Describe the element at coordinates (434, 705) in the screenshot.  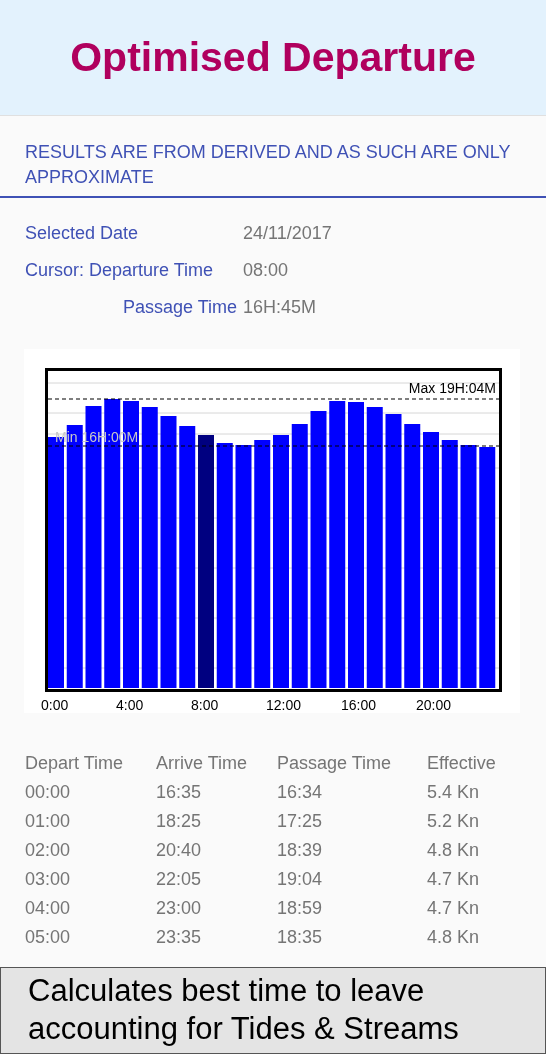
I see `axis-label: 20:00` at that location.